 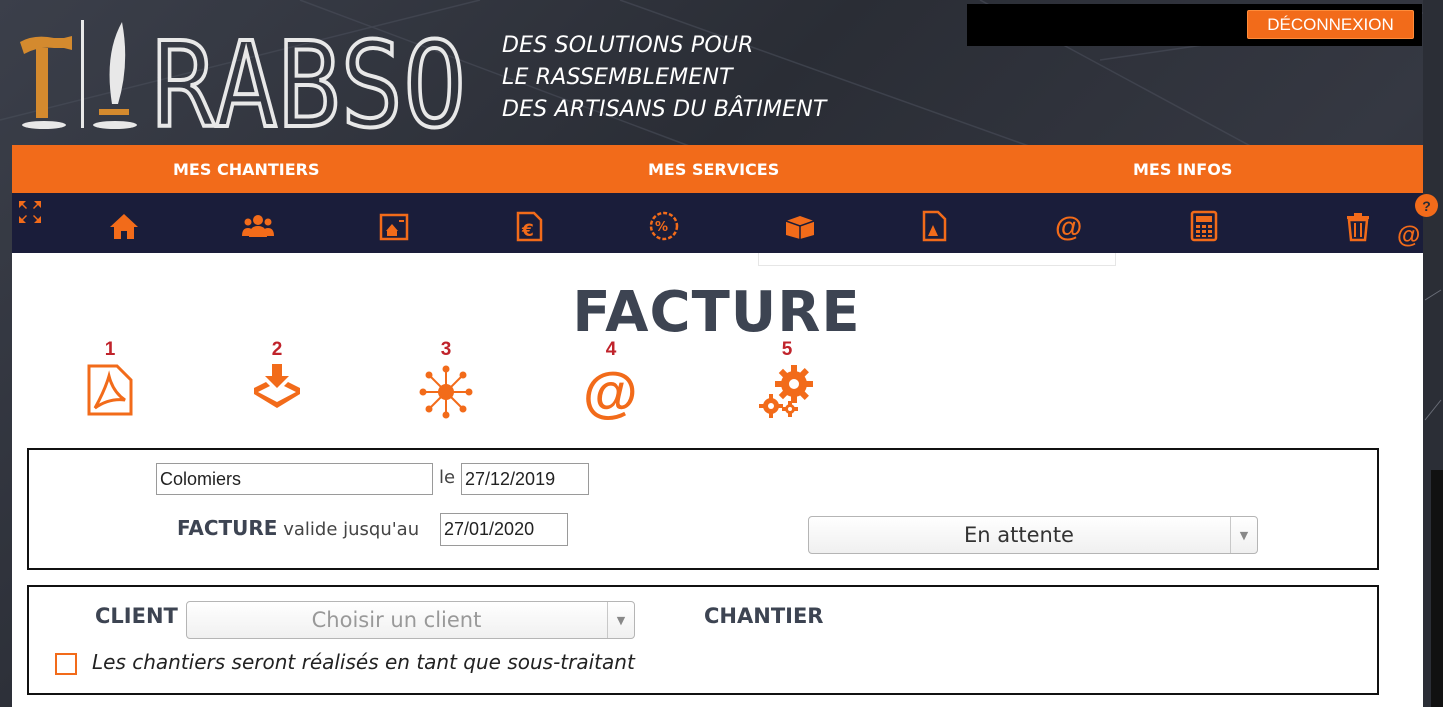 I want to click on step-4-email: 4 @, so click(x=611, y=380).